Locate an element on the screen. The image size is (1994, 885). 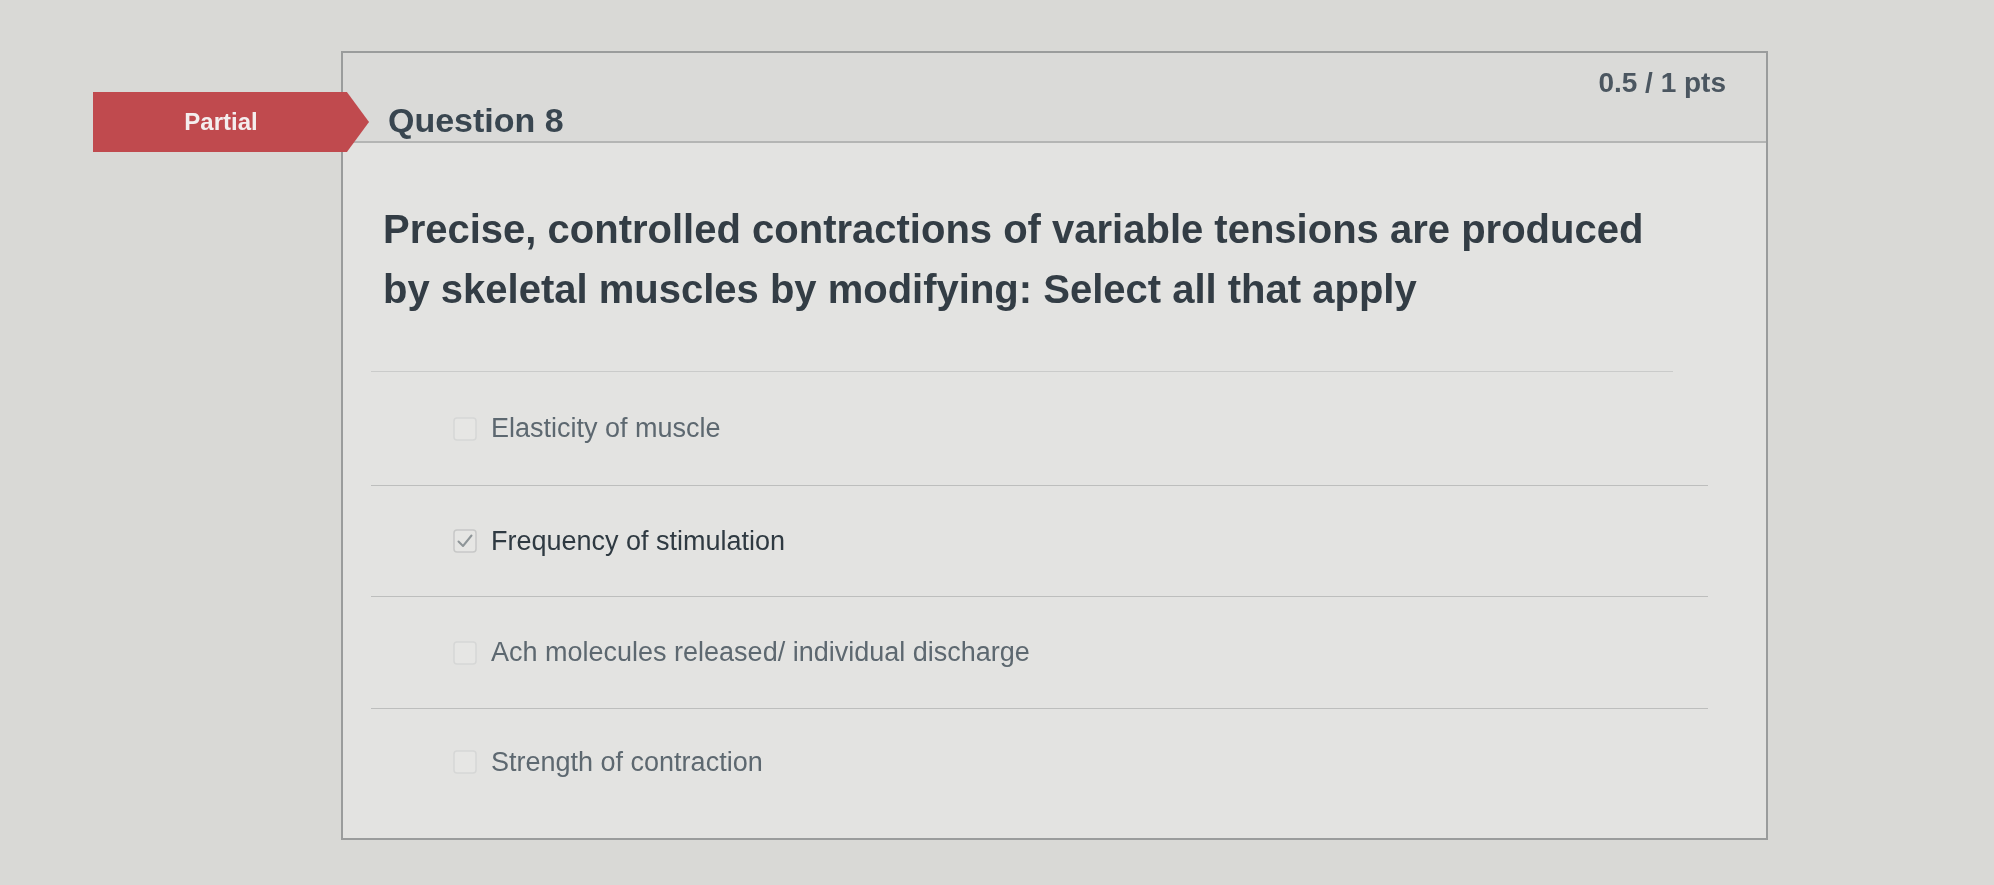
answer-label: Ach molecules released/ individual discharge is located at coordinates (760, 652).